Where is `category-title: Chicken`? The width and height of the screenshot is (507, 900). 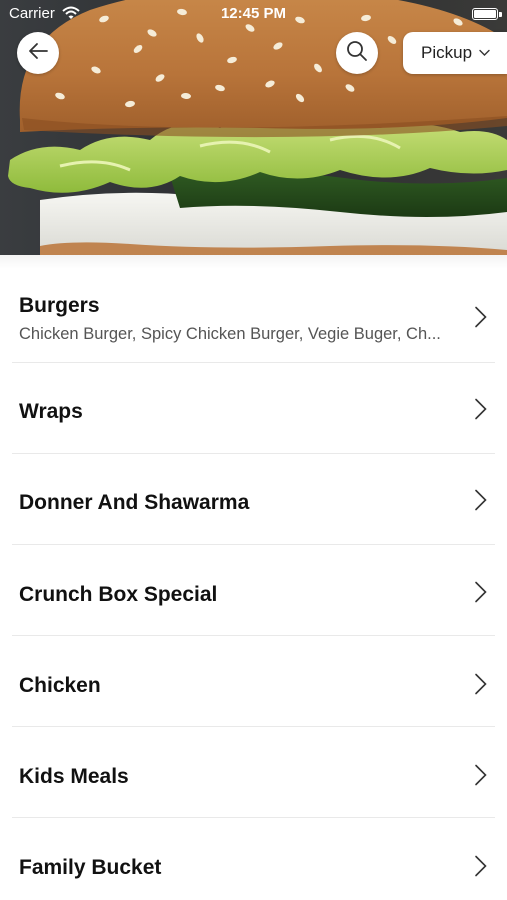
category-title: Chicken is located at coordinates (60, 685).